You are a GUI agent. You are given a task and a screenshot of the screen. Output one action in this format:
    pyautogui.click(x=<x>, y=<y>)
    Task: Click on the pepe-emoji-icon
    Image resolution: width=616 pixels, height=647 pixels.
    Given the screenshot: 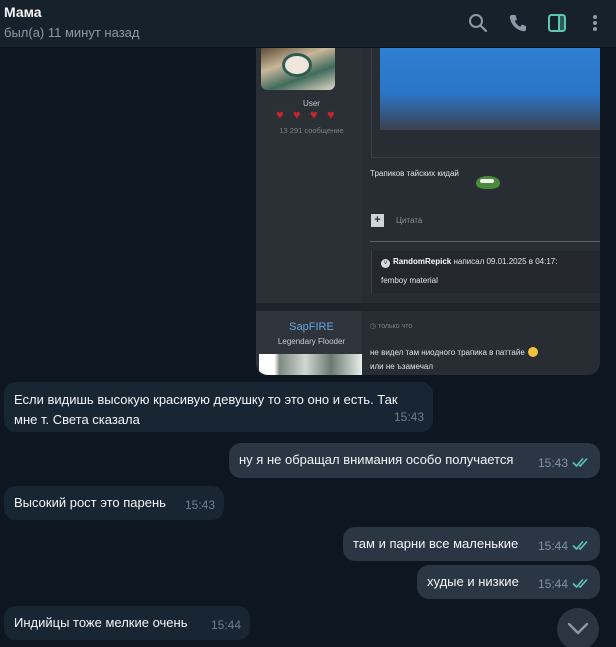 What is the action you would take?
    pyautogui.click(x=488, y=182)
    